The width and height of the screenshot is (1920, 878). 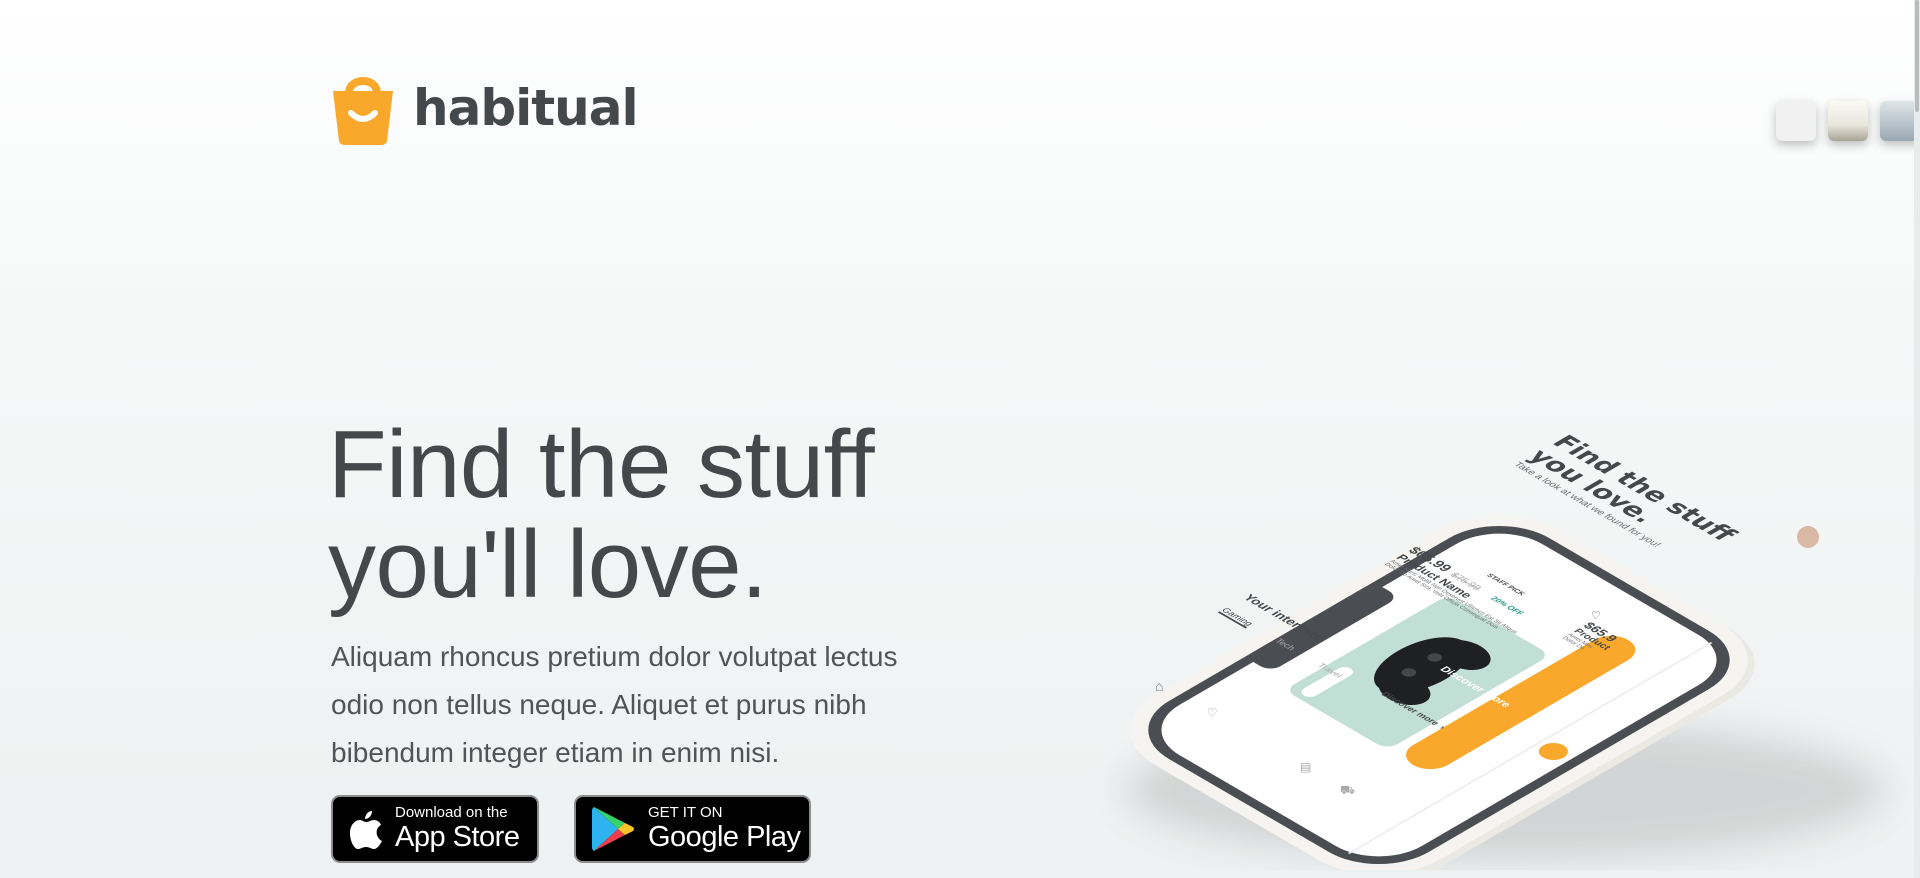 I want to click on appstore-big-label: App Store, so click(x=457, y=837).